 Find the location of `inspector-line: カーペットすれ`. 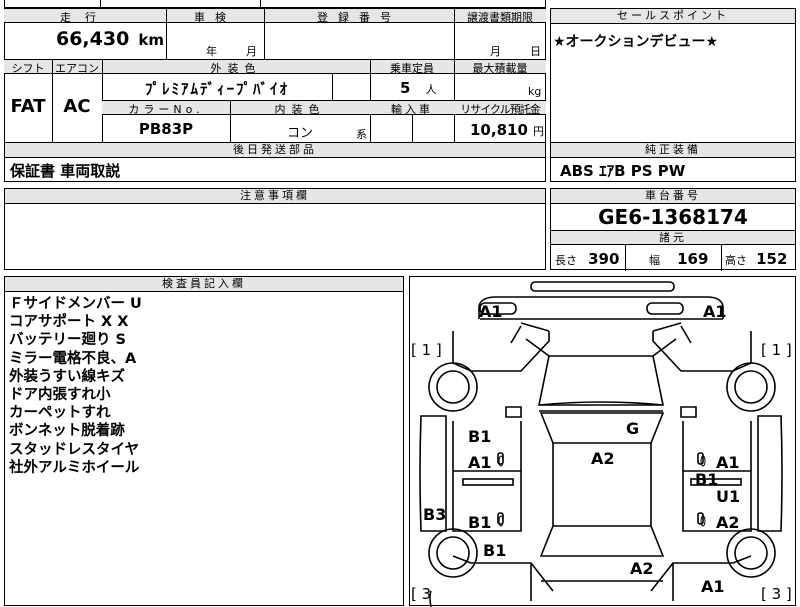

inspector-line: カーペットすれ is located at coordinates (60, 413).